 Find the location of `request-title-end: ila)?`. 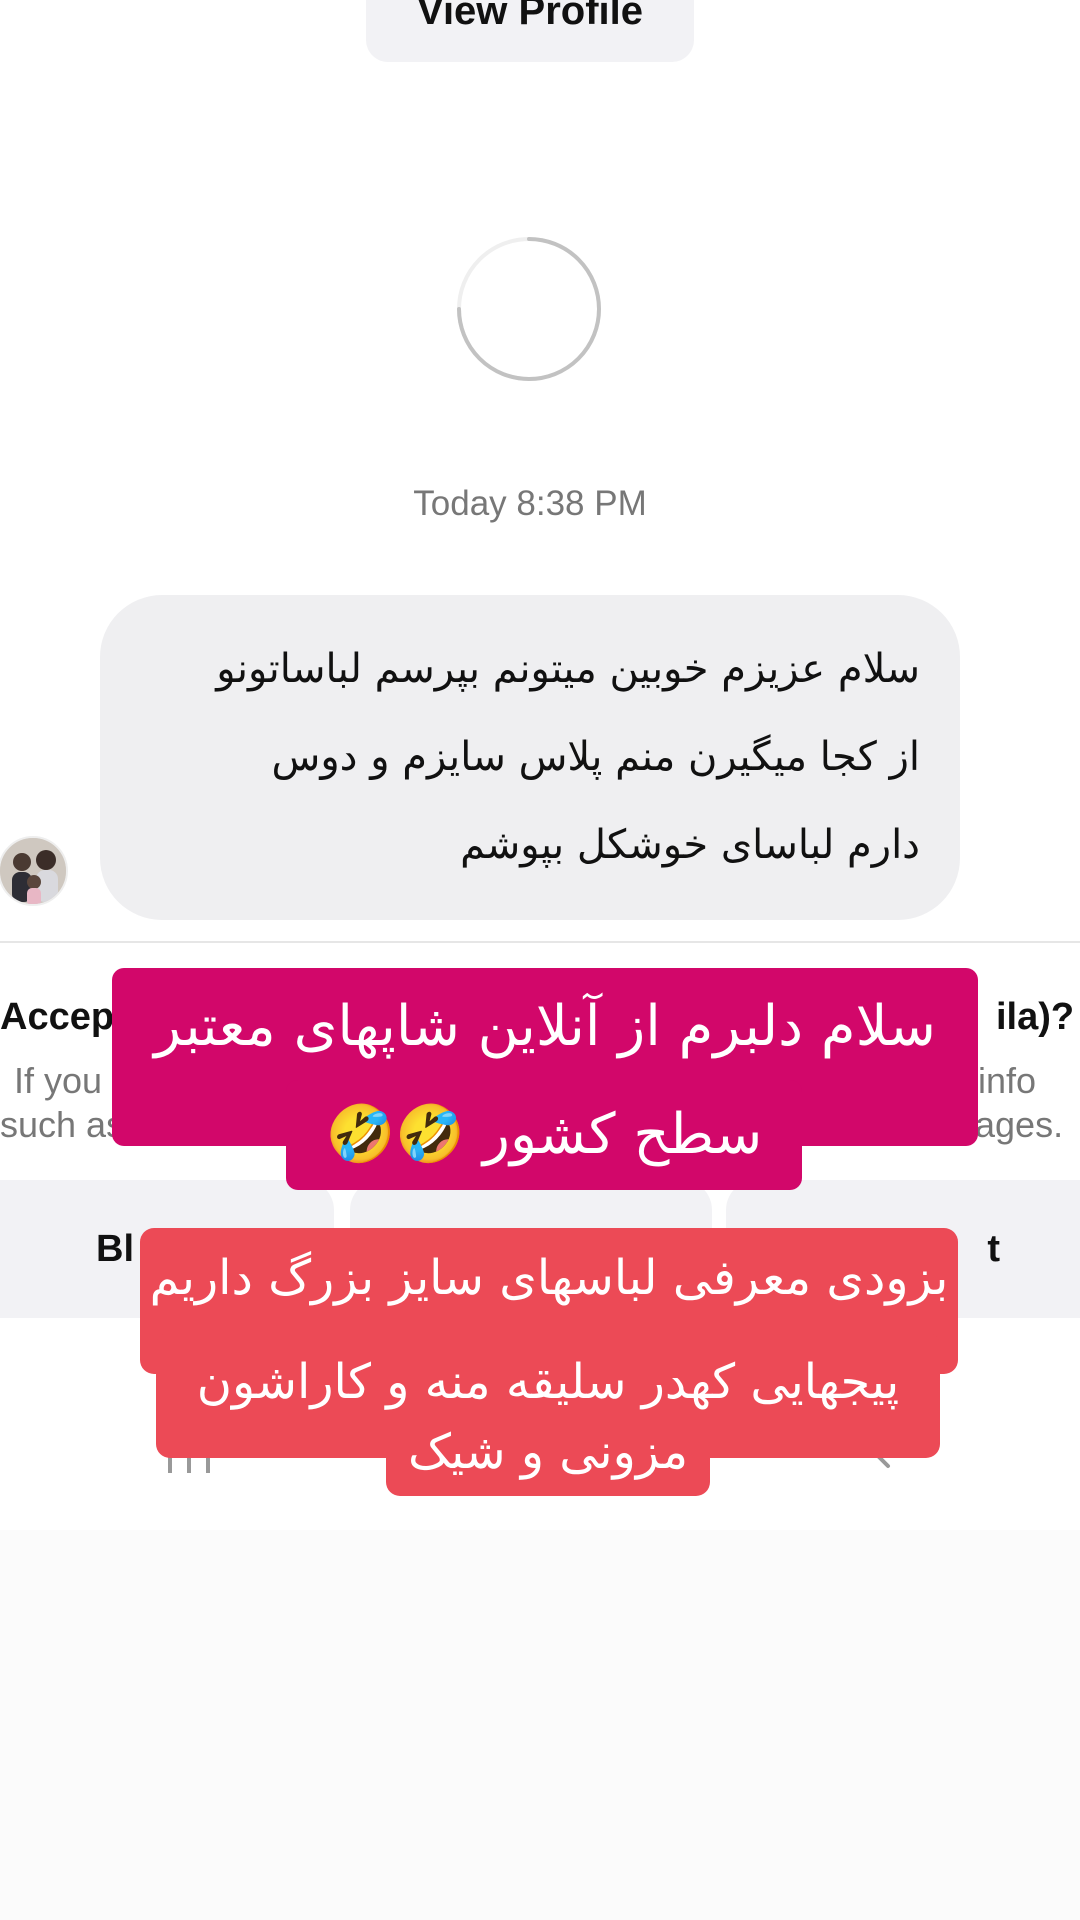

request-title-end: ila)? is located at coordinates (1035, 1017).